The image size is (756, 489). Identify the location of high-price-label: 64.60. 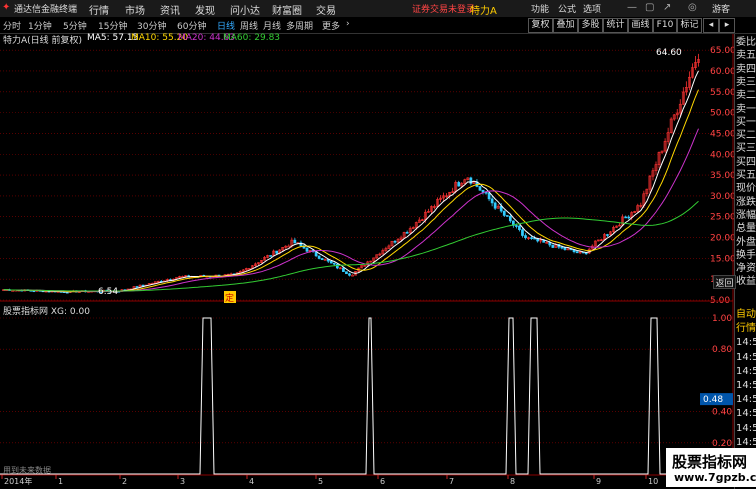
(669, 53).